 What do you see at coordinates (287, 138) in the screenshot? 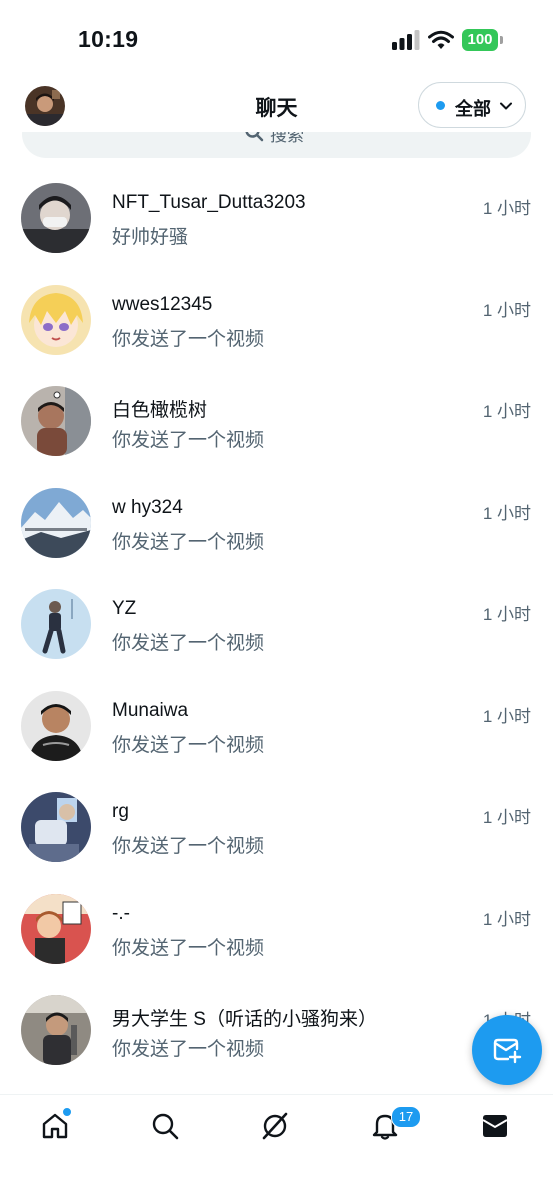
I see `search-placeholder: 搜索` at bounding box center [287, 138].